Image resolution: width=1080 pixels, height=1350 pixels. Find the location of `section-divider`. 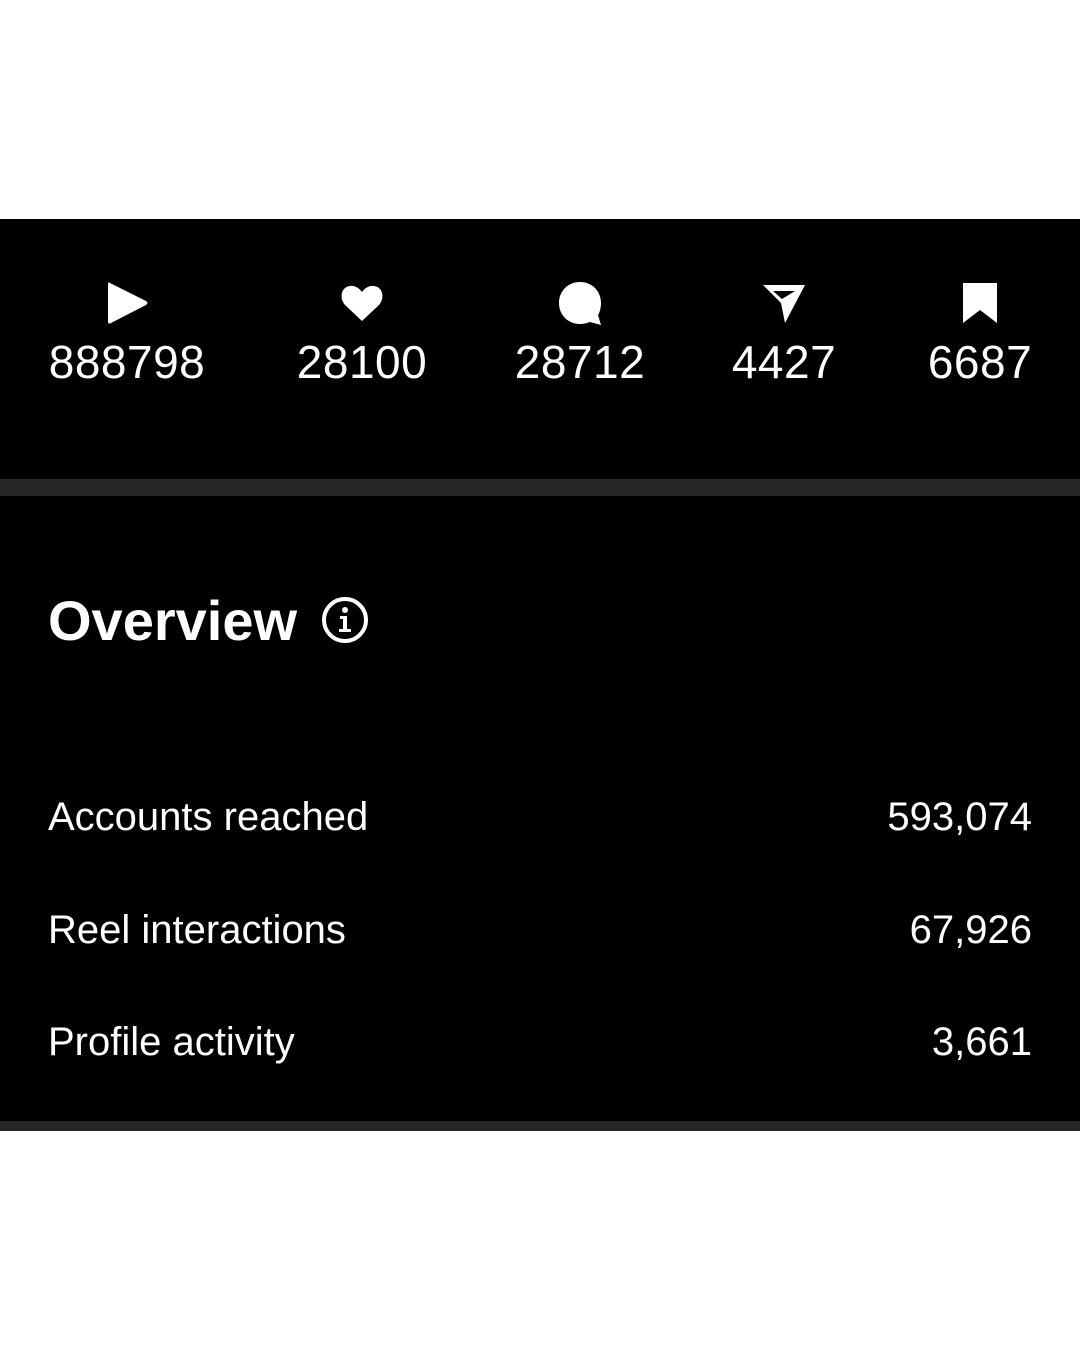

section-divider is located at coordinates (540, 487).